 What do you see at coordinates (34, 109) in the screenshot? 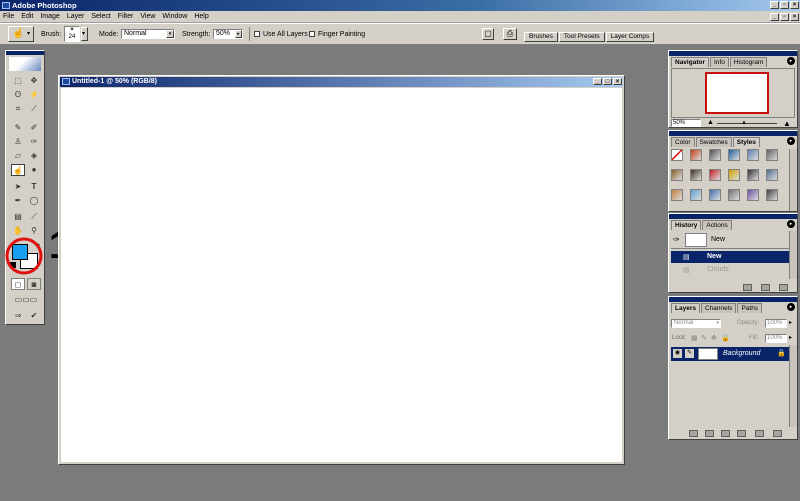
I see `slice-tool-icon: ⟋` at bounding box center [34, 109].